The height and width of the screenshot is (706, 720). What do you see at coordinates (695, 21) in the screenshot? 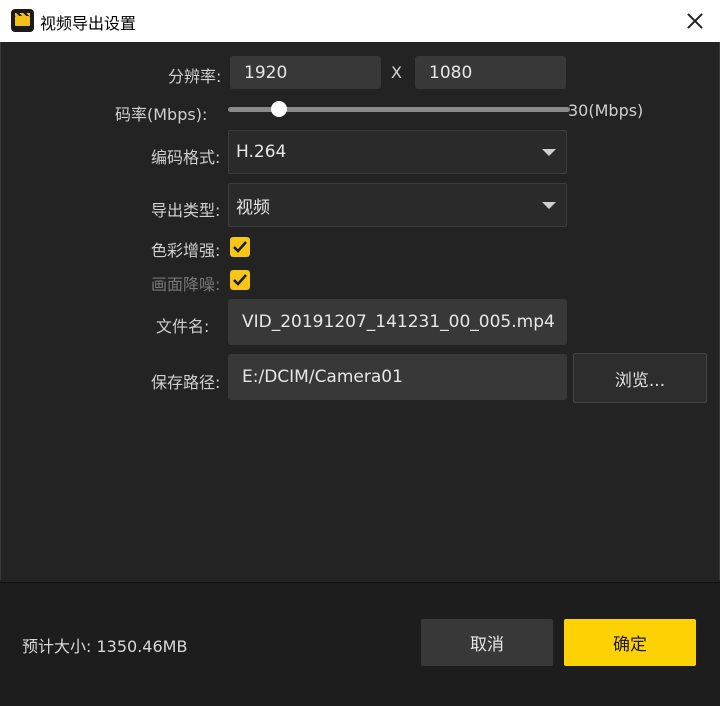
I see `close-icon` at bounding box center [695, 21].